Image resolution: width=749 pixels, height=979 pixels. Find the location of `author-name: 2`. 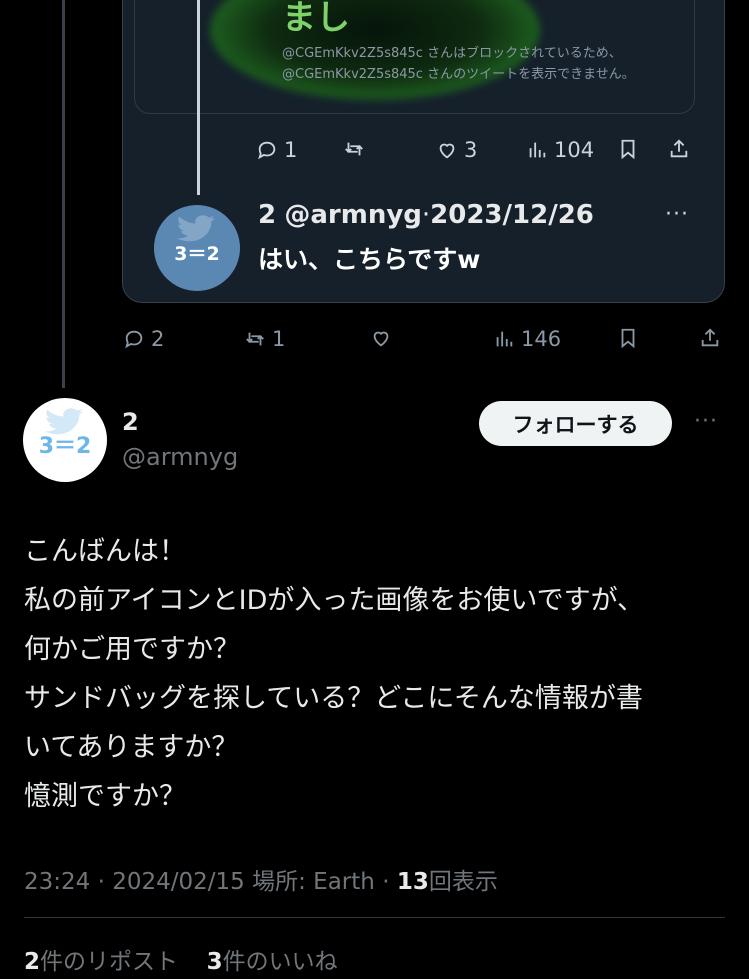

author-name: 2 is located at coordinates (130, 422).